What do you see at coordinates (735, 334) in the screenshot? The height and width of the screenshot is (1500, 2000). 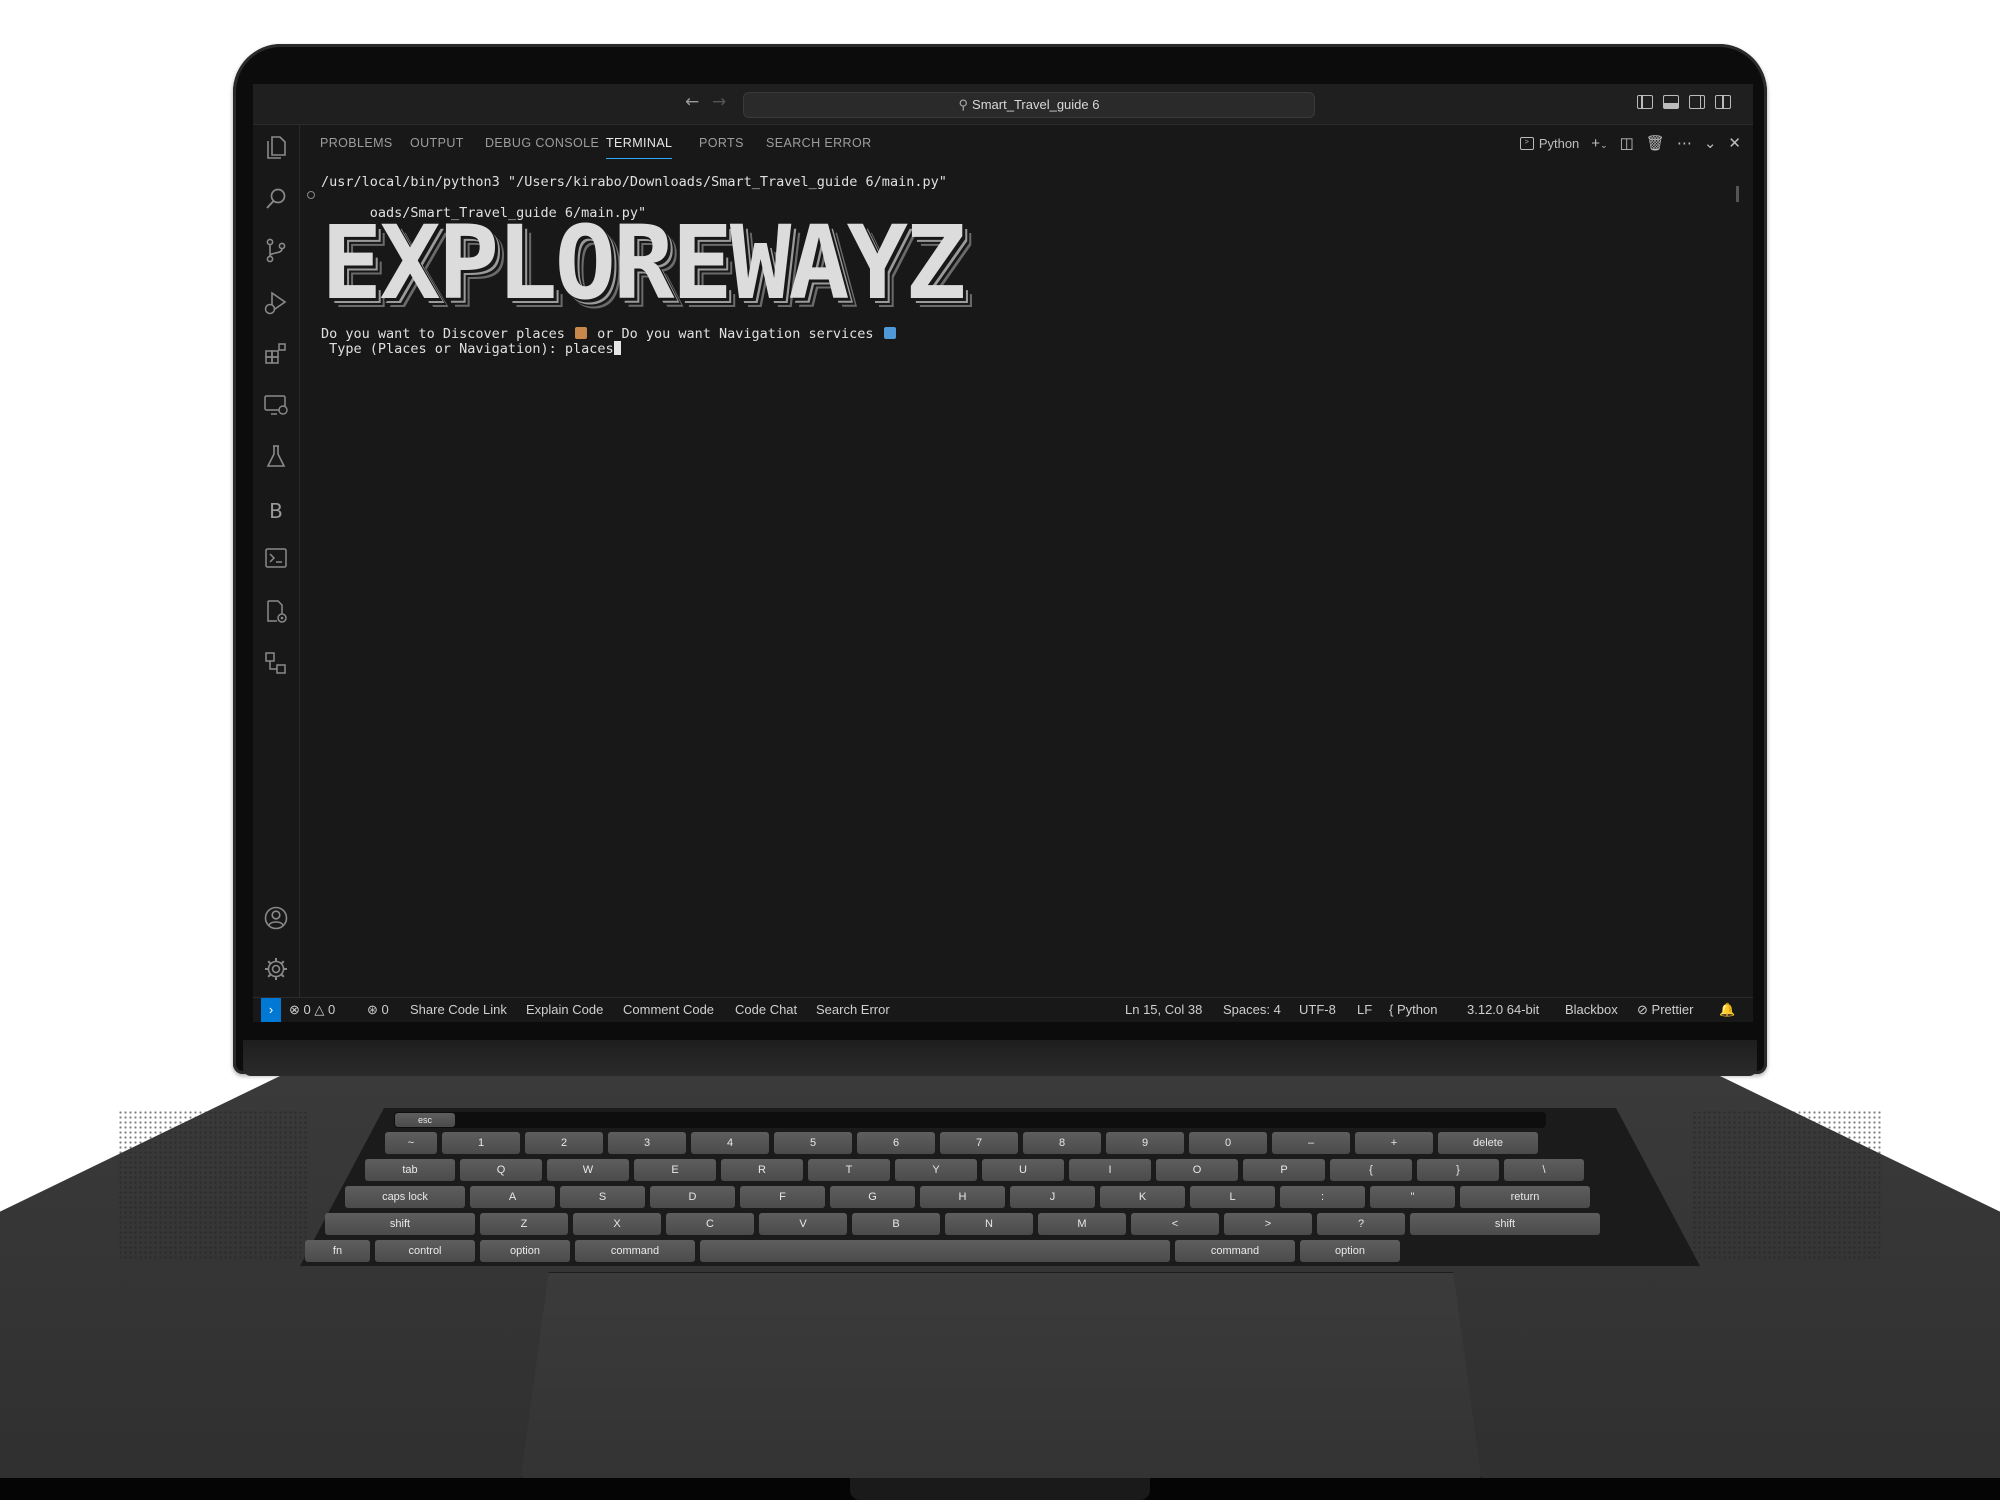 I see `prompt-text-b: or Do you want Navigation services` at bounding box center [735, 334].